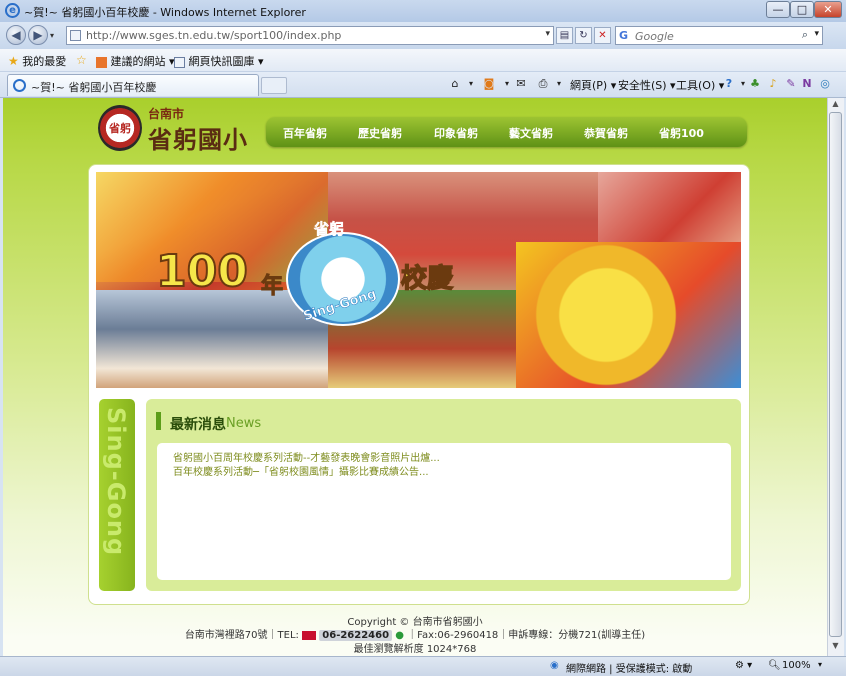  I want to click on side-tab-text: Sing-Gong, so click(116, 482).